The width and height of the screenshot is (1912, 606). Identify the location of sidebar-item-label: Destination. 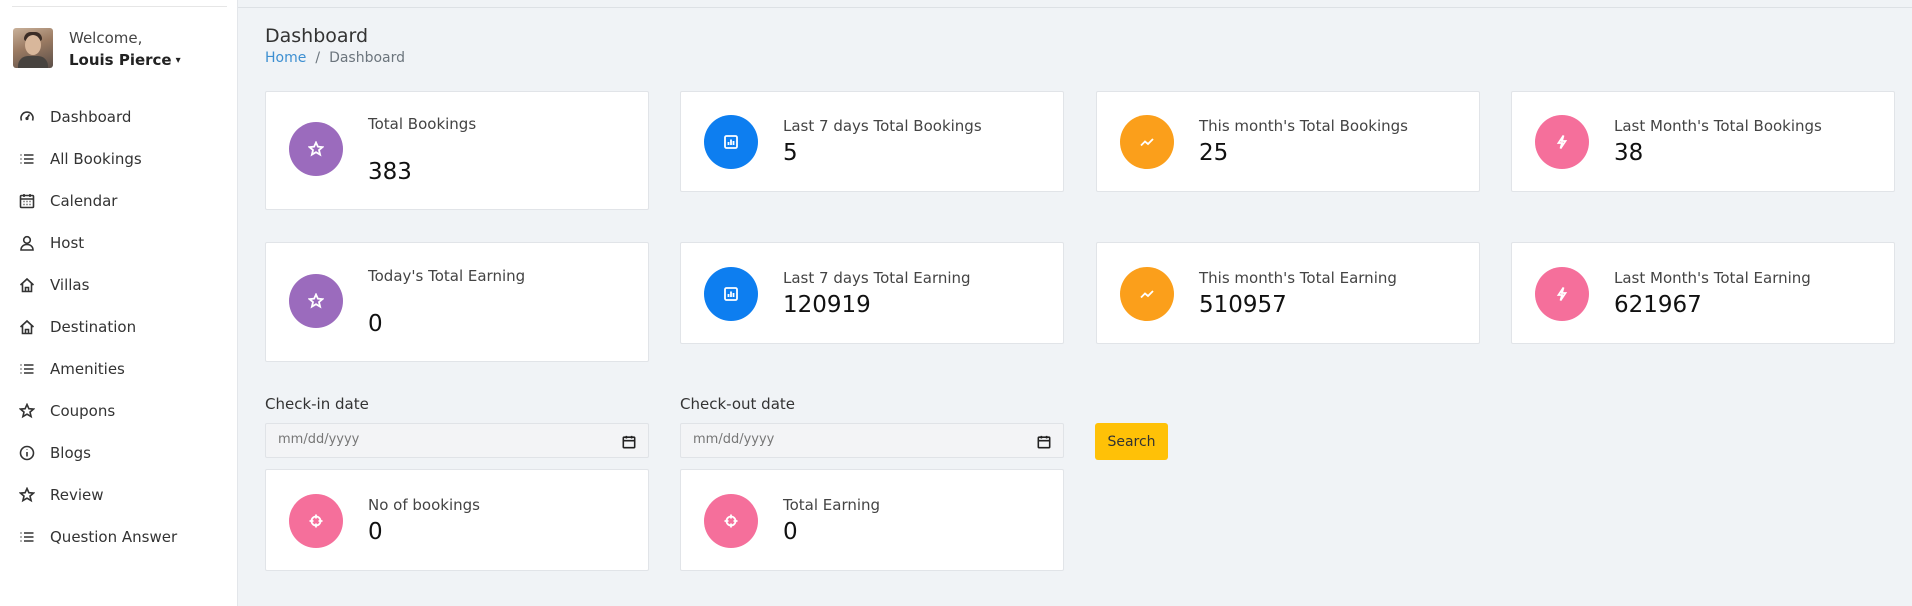
(93, 327).